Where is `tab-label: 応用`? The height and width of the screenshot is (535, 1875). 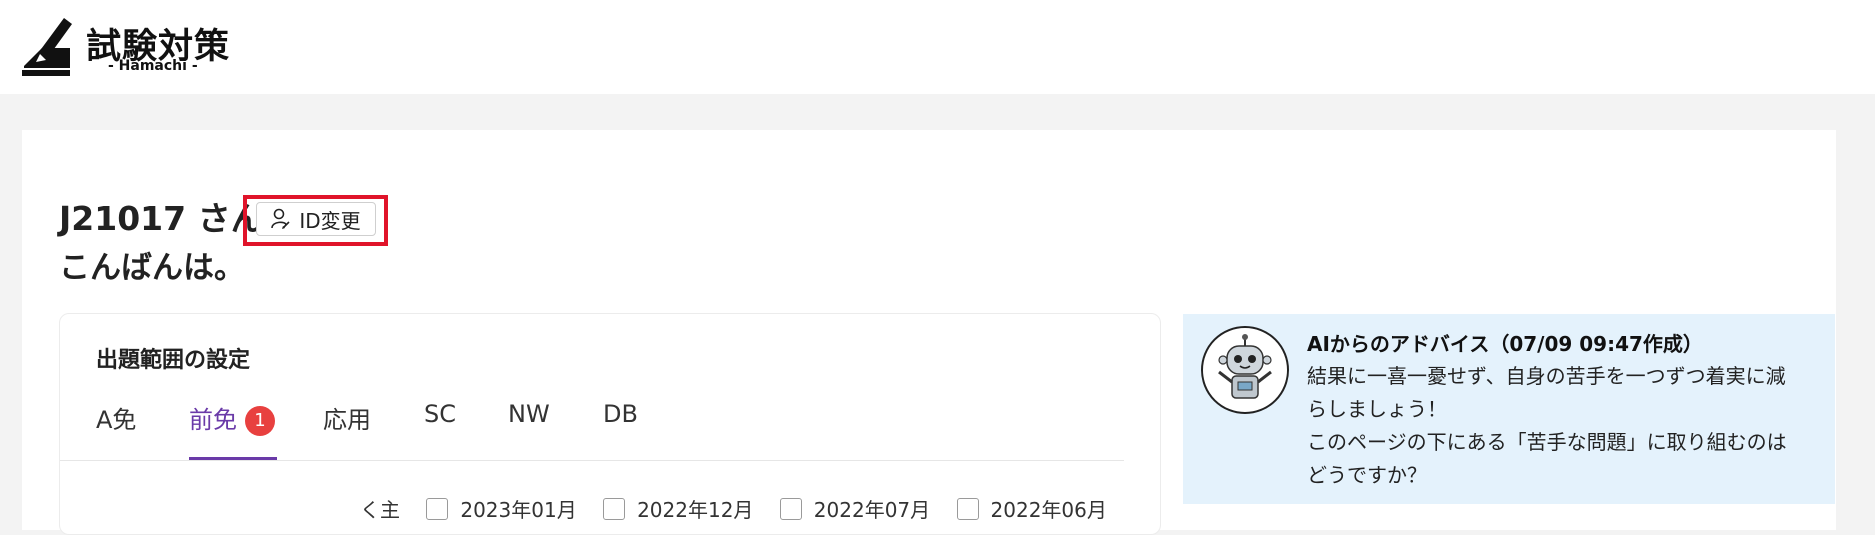
tab-label: 応用 is located at coordinates (347, 420).